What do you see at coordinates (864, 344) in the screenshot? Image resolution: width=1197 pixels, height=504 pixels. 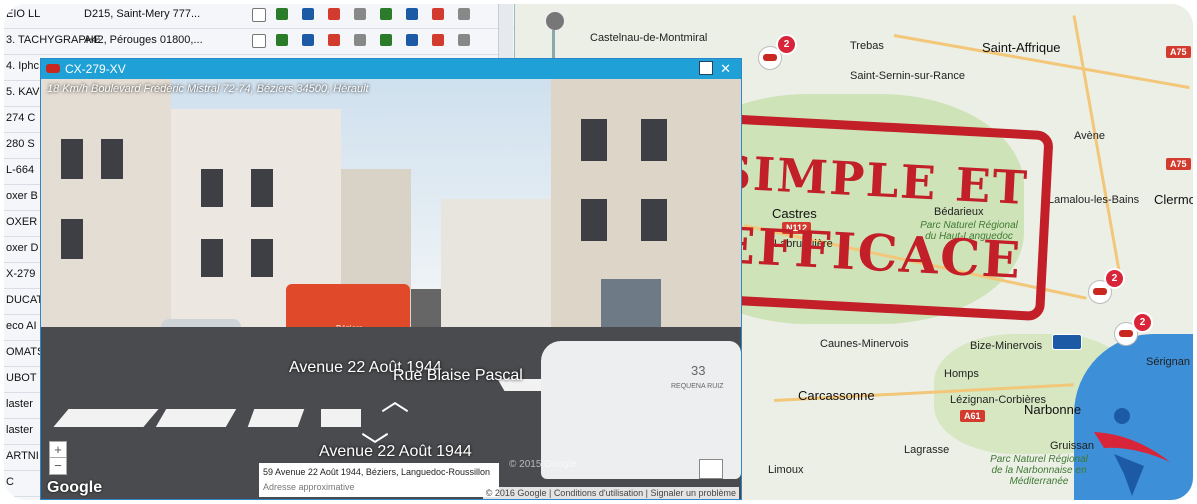 I see `place-label: Caunes-Minervois` at bounding box center [864, 344].